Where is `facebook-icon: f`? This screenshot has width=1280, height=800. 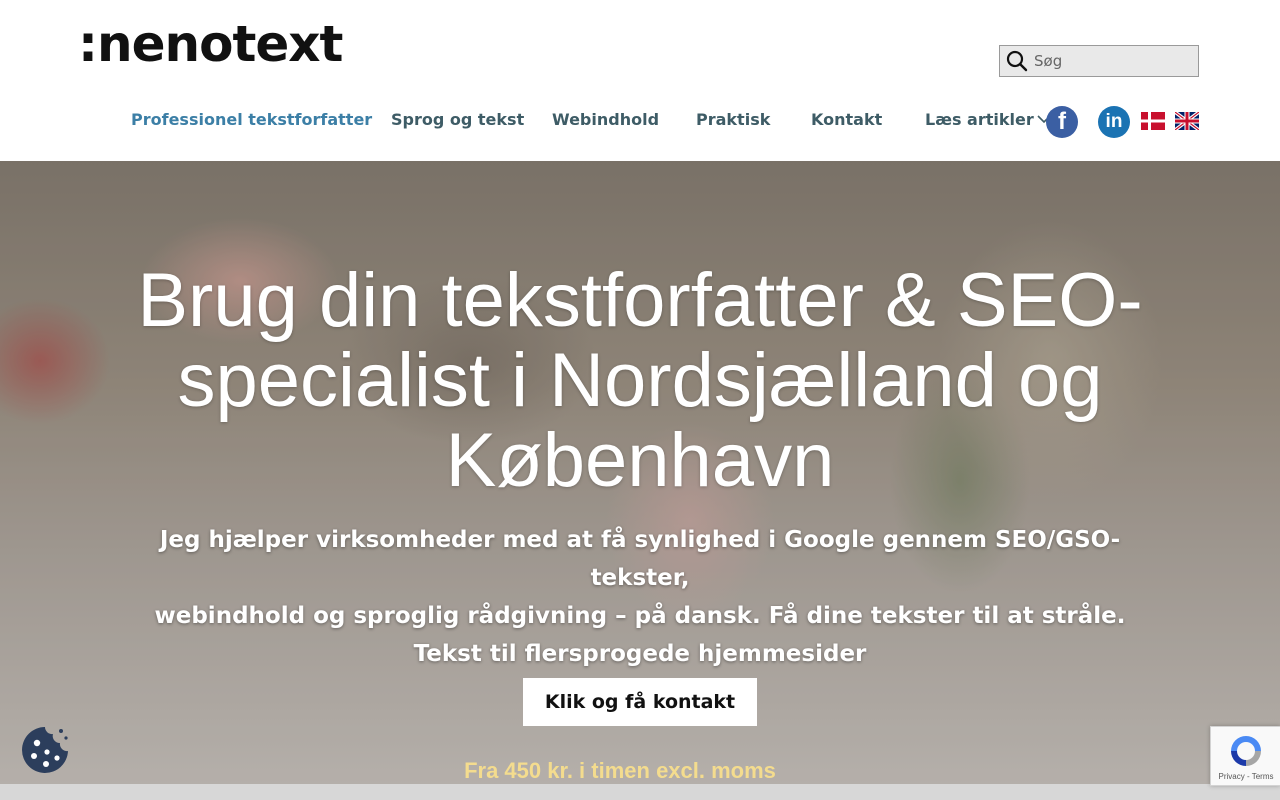
facebook-icon: f is located at coordinates (1062, 122).